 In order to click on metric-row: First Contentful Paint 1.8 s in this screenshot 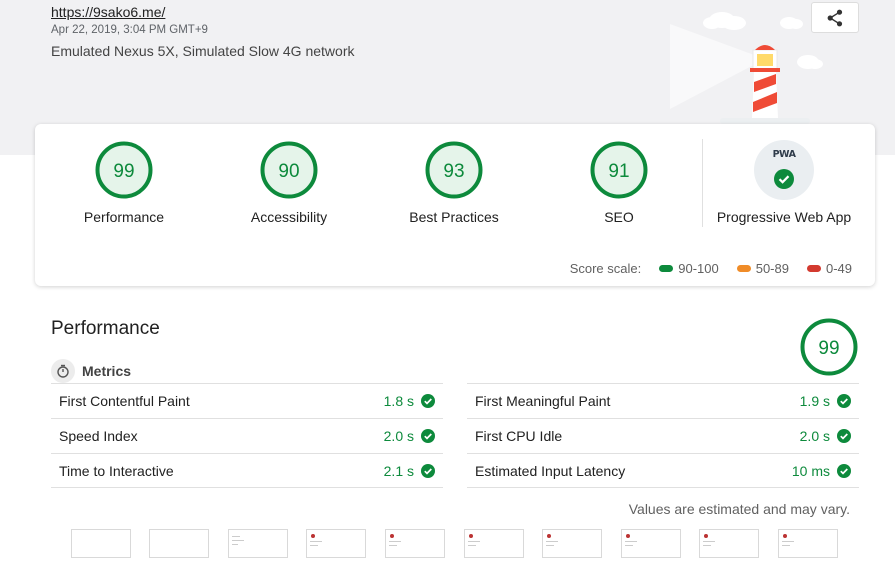, I will do `click(247, 400)`.